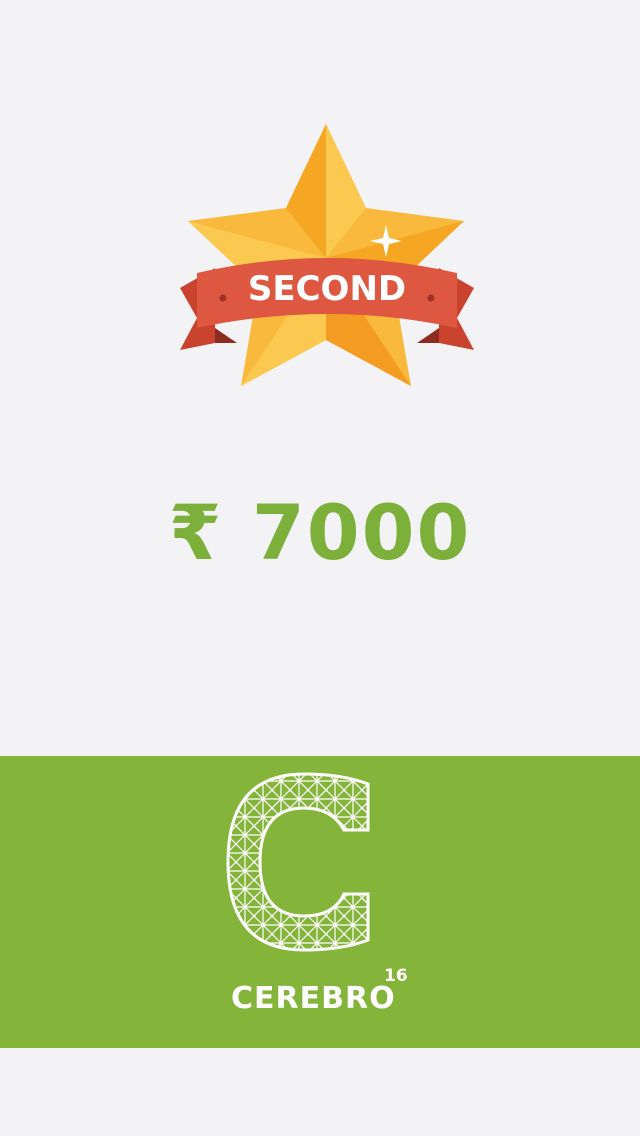 The height and width of the screenshot is (1136, 640). I want to click on second-place-badge: SECOND, so click(327, 255).